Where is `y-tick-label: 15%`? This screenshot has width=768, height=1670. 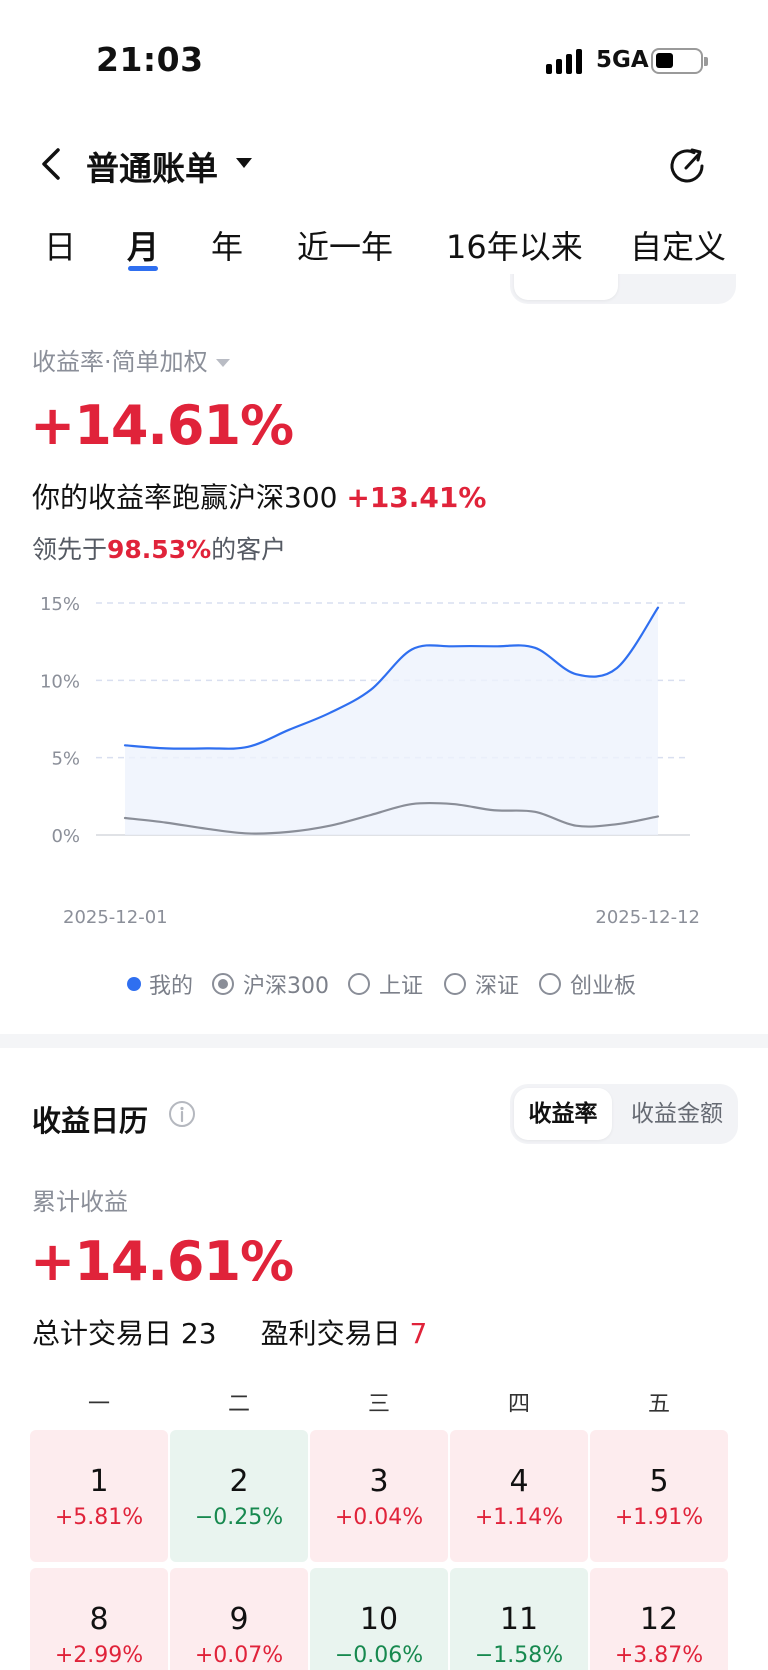
y-tick-label: 15% is located at coordinates (60, 604).